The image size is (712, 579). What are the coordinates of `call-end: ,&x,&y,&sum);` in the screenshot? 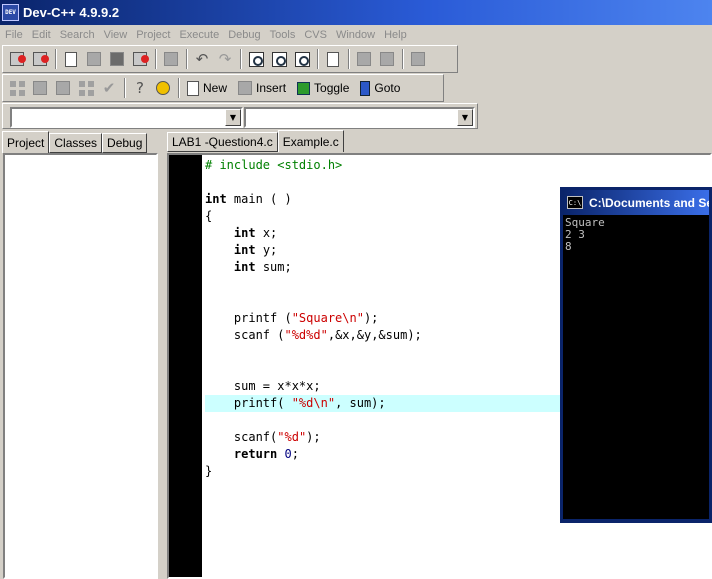 It's located at (374, 335).